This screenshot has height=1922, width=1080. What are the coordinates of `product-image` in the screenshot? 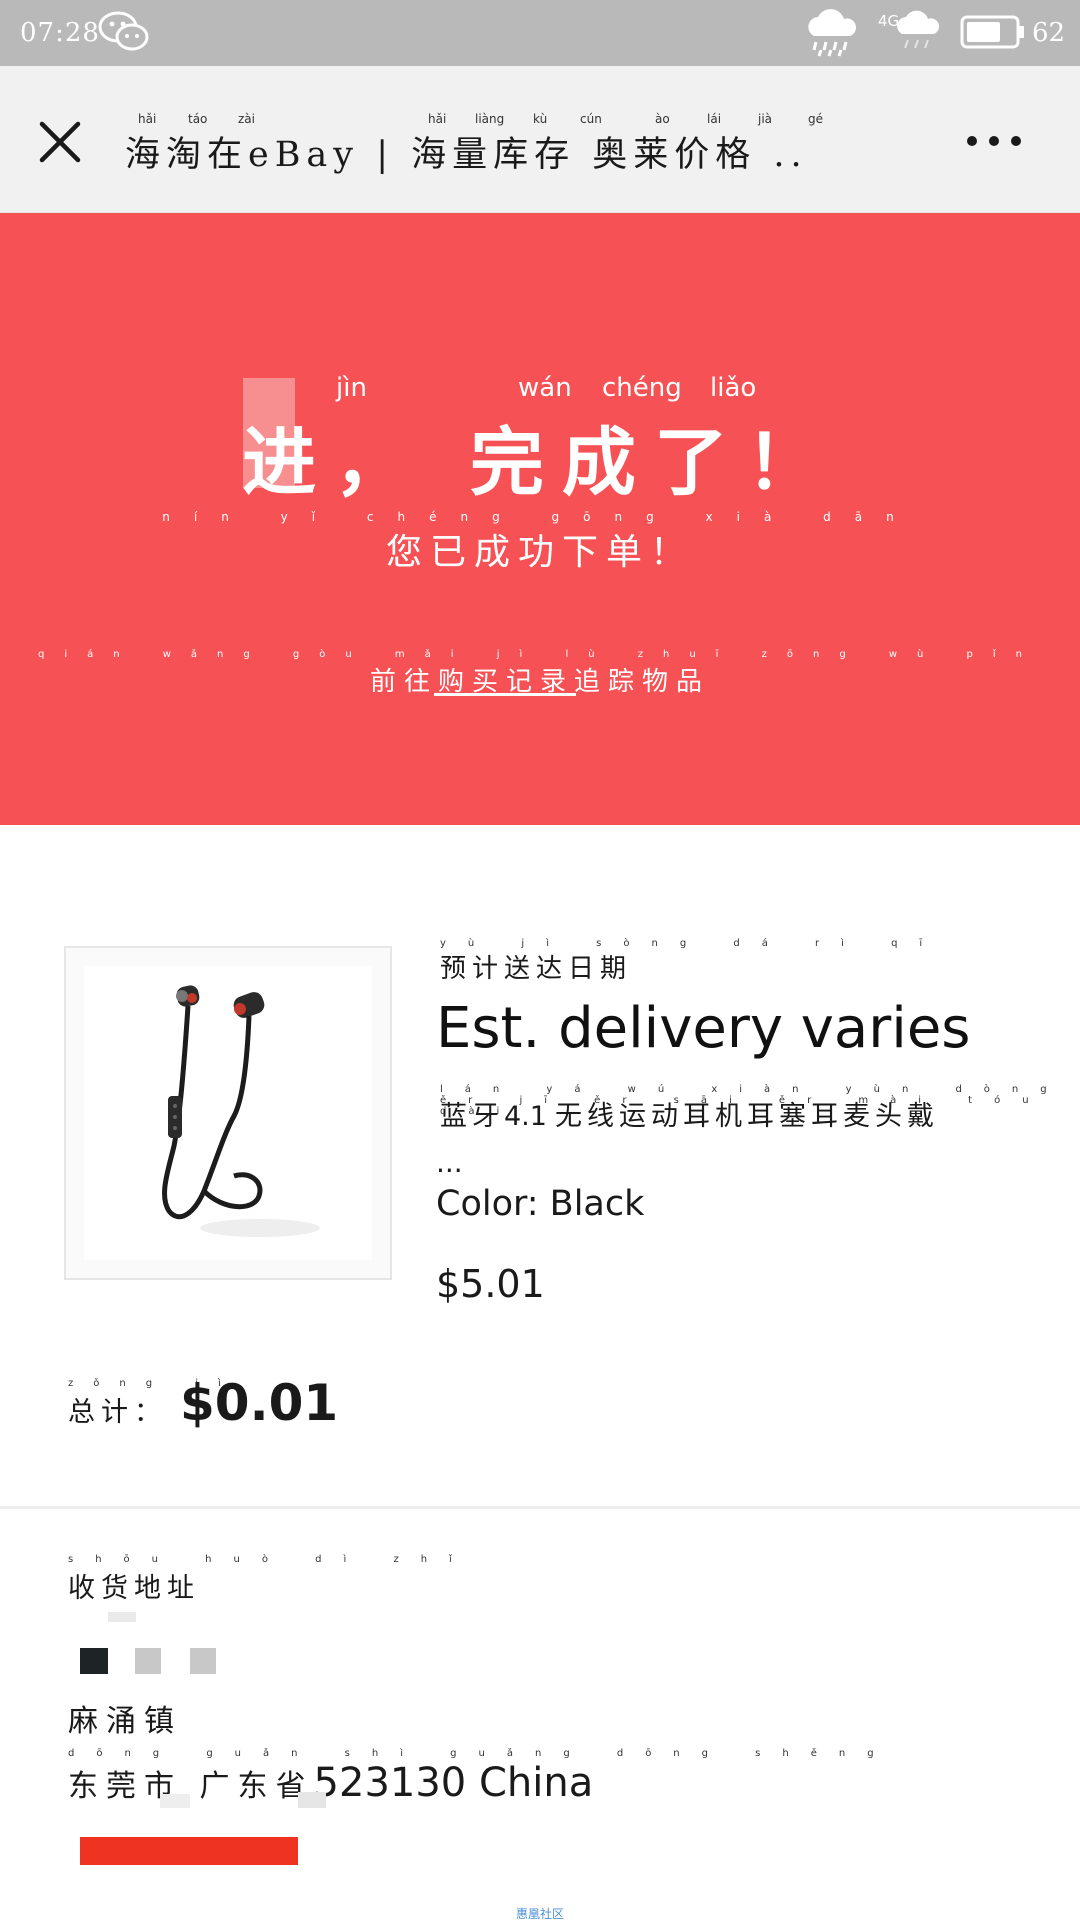 It's located at (228, 1113).